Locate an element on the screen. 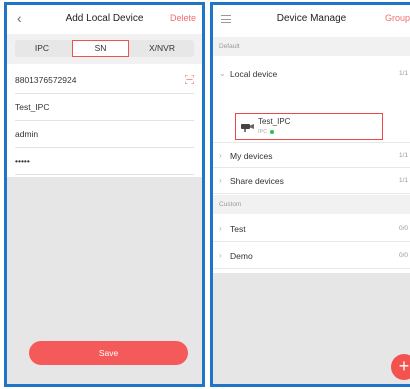  segment-xnvr: X/NVR is located at coordinates (162, 48).